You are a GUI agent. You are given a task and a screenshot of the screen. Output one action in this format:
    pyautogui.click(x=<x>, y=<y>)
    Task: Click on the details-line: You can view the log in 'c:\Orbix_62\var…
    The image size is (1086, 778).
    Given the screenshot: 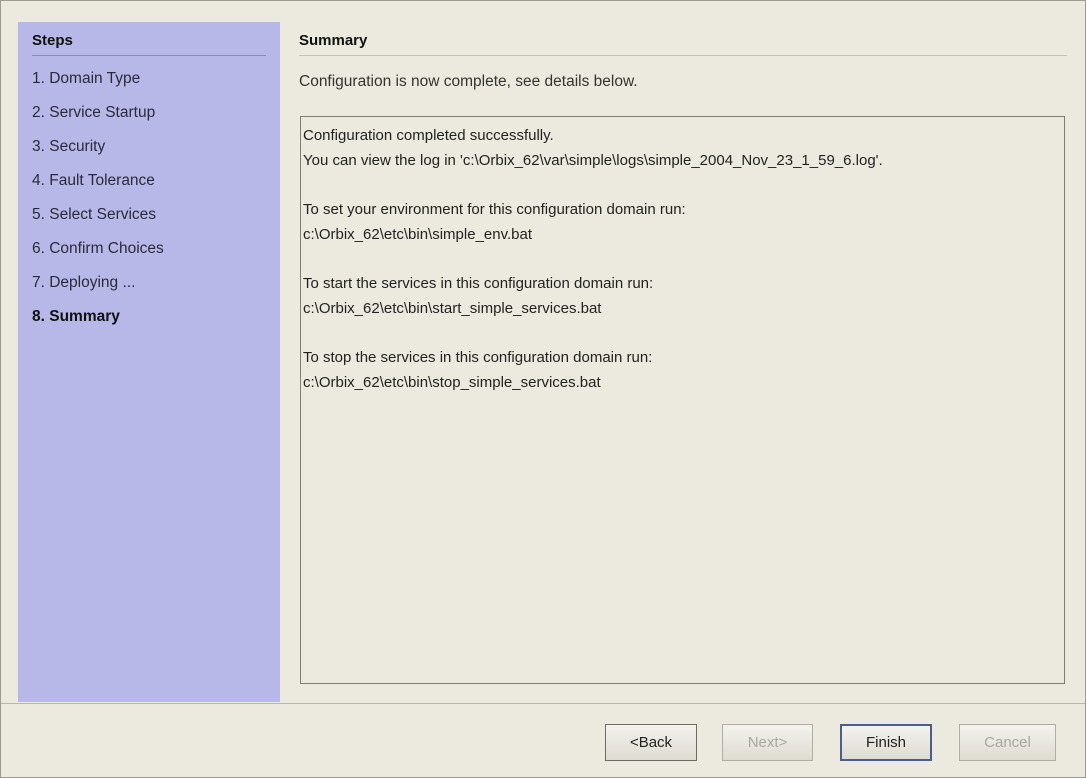 What is the action you would take?
    pyautogui.click(x=593, y=160)
    